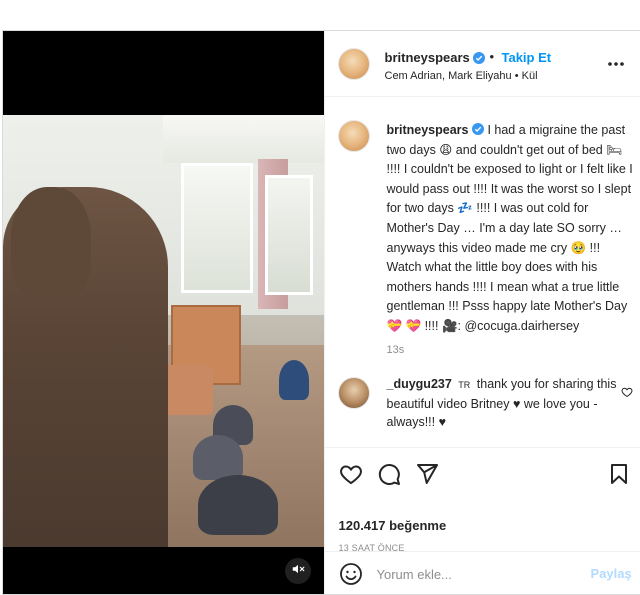 The image size is (640, 595). I want to click on comment-lang-badge: TR, so click(464, 385).